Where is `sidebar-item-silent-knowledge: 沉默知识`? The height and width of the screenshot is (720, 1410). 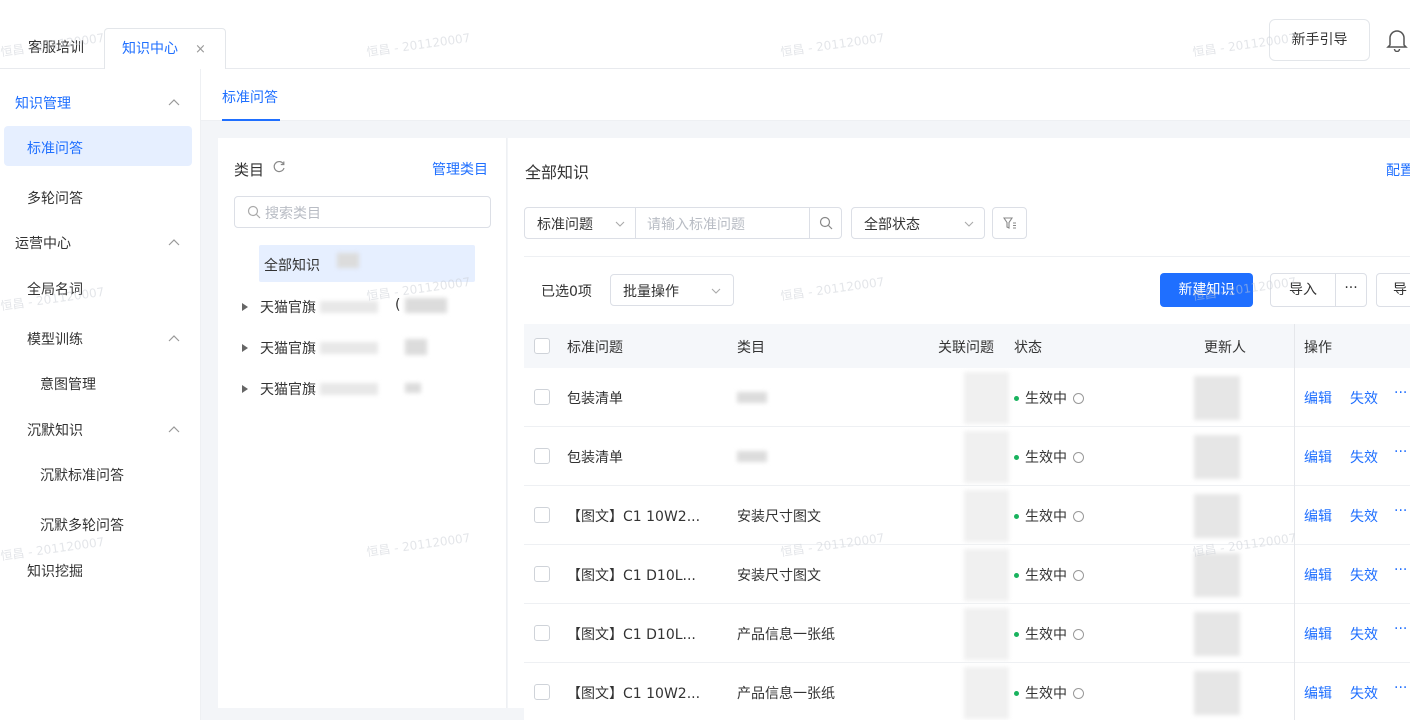 sidebar-item-silent-knowledge: 沉默知识 is located at coordinates (55, 430).